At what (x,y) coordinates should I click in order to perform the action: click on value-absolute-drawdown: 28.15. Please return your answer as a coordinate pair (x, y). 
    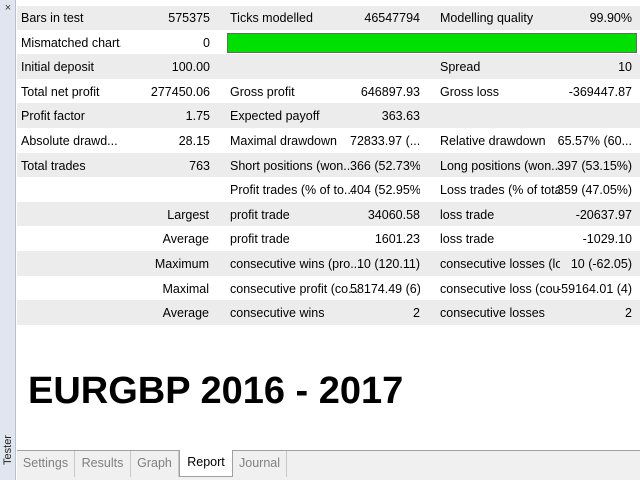
    Looking at the image, I should click on (194, 140).